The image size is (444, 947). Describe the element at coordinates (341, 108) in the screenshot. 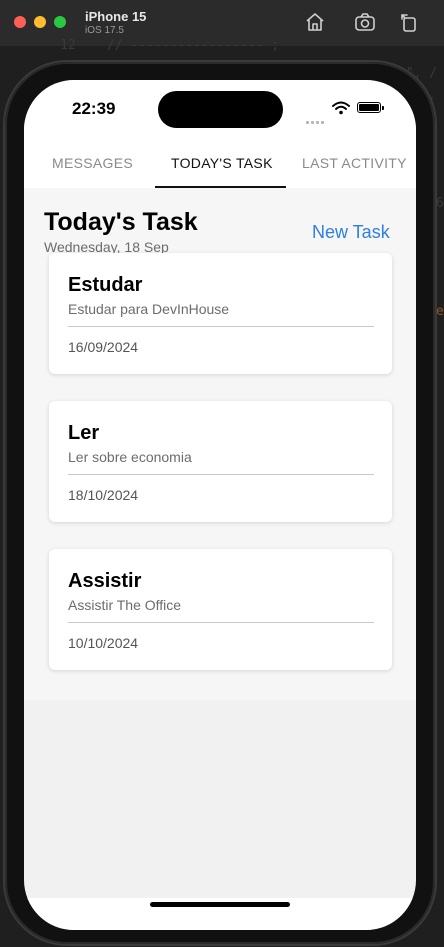

I see `wifi-icon` at that location.